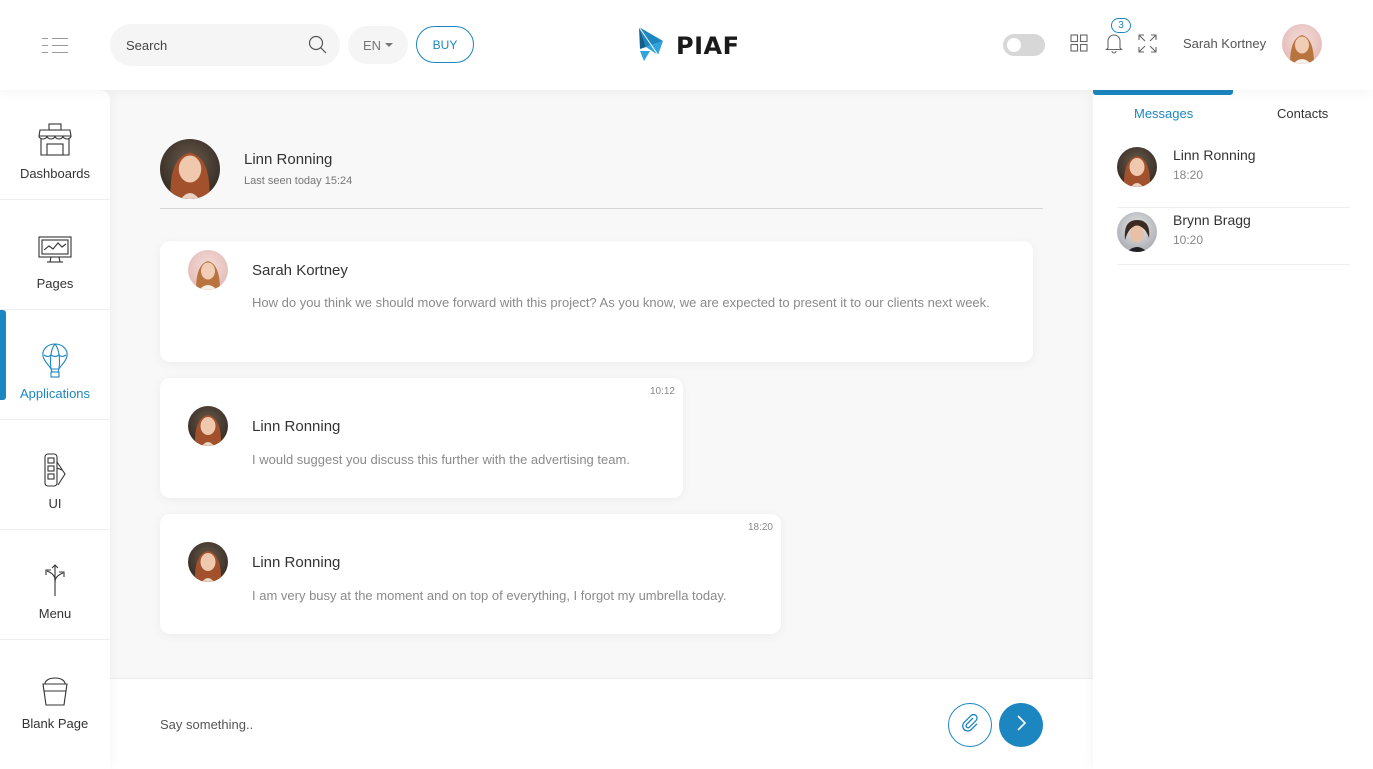  Describe the element at coordinates (55, 723) in the screenshot. I see `sidebar-item-label: Blank Page` at that location.